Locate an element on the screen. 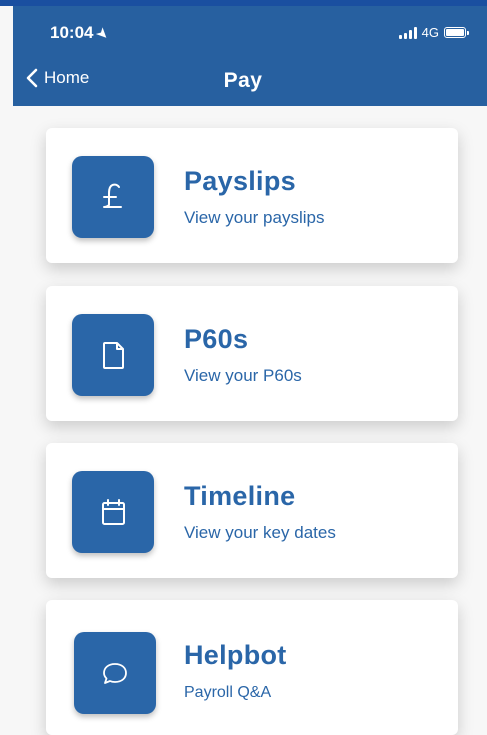 This screenshot has height=735, width=487. card-title: Payslips is located at coordinates (240, 181).